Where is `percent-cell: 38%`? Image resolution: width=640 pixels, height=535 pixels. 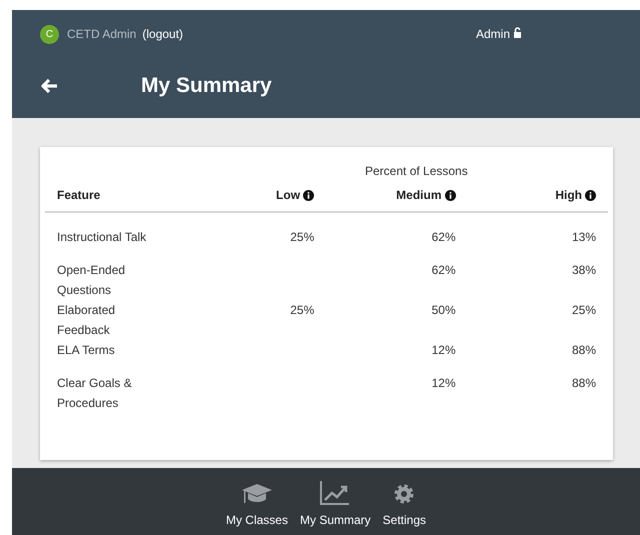
percent-cell: 38% is located at coordinates (584, 270).